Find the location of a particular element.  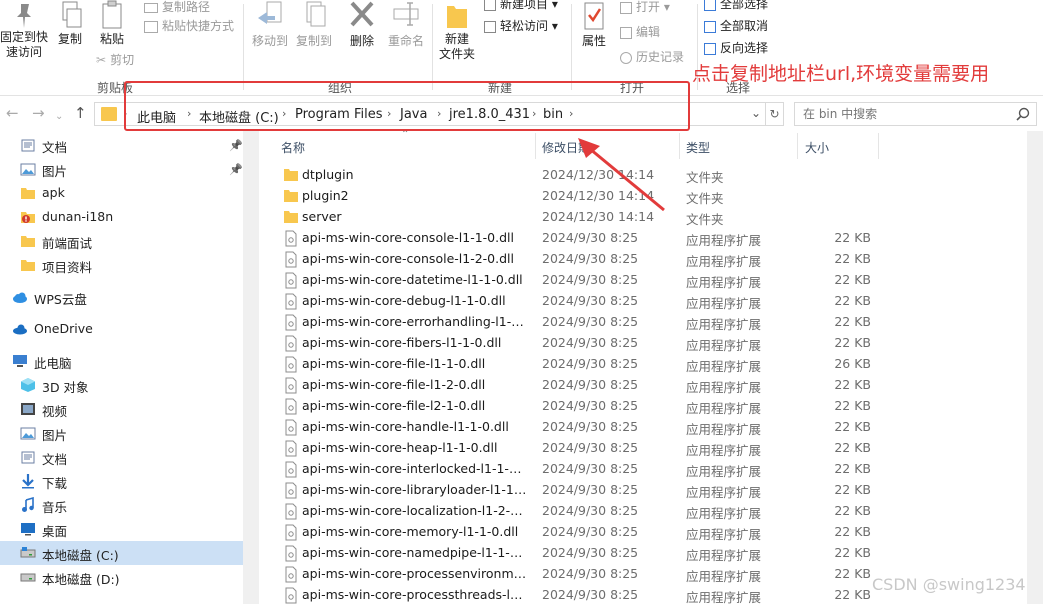

nav-item: 图片 is located at coordinates (121, 433).